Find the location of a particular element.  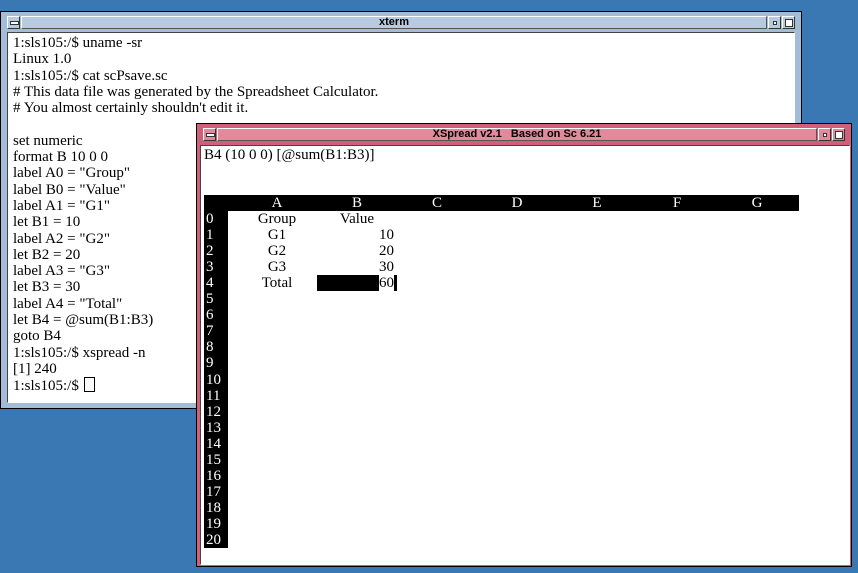

cell-b0: Value is located at coordinates (357, 219).